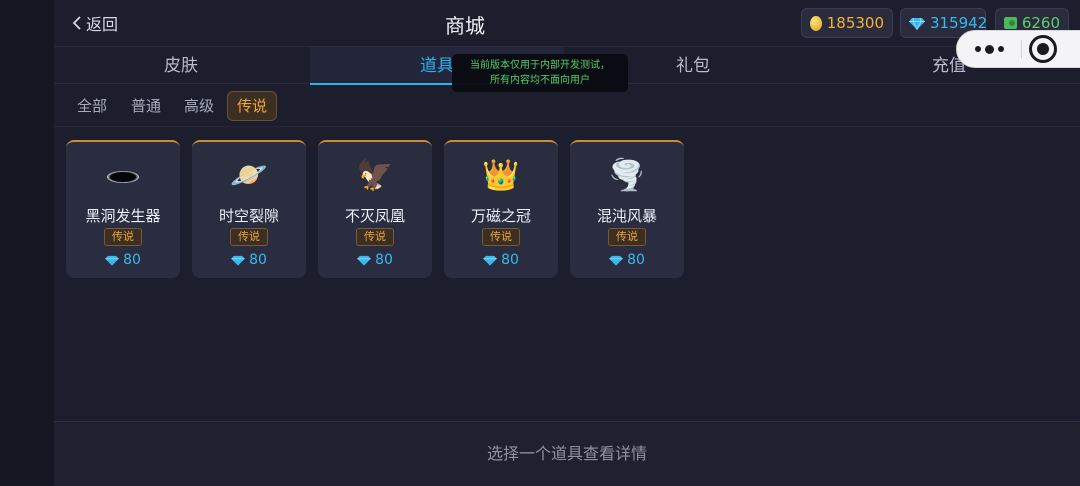  Describe the element at coordinates (1021, 49) in the screenshot. I see `capsule-divider` at that location.